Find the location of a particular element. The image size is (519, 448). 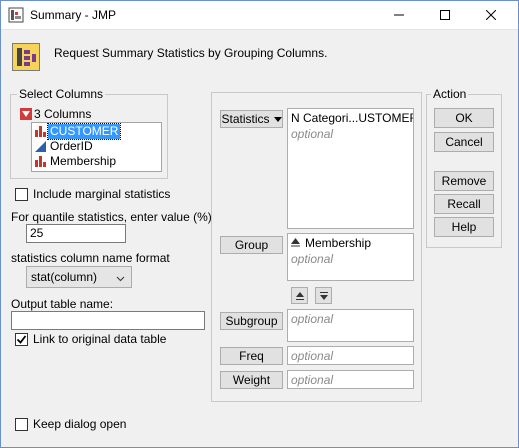

recall-button: Recall is located at coordinates (464, 204).